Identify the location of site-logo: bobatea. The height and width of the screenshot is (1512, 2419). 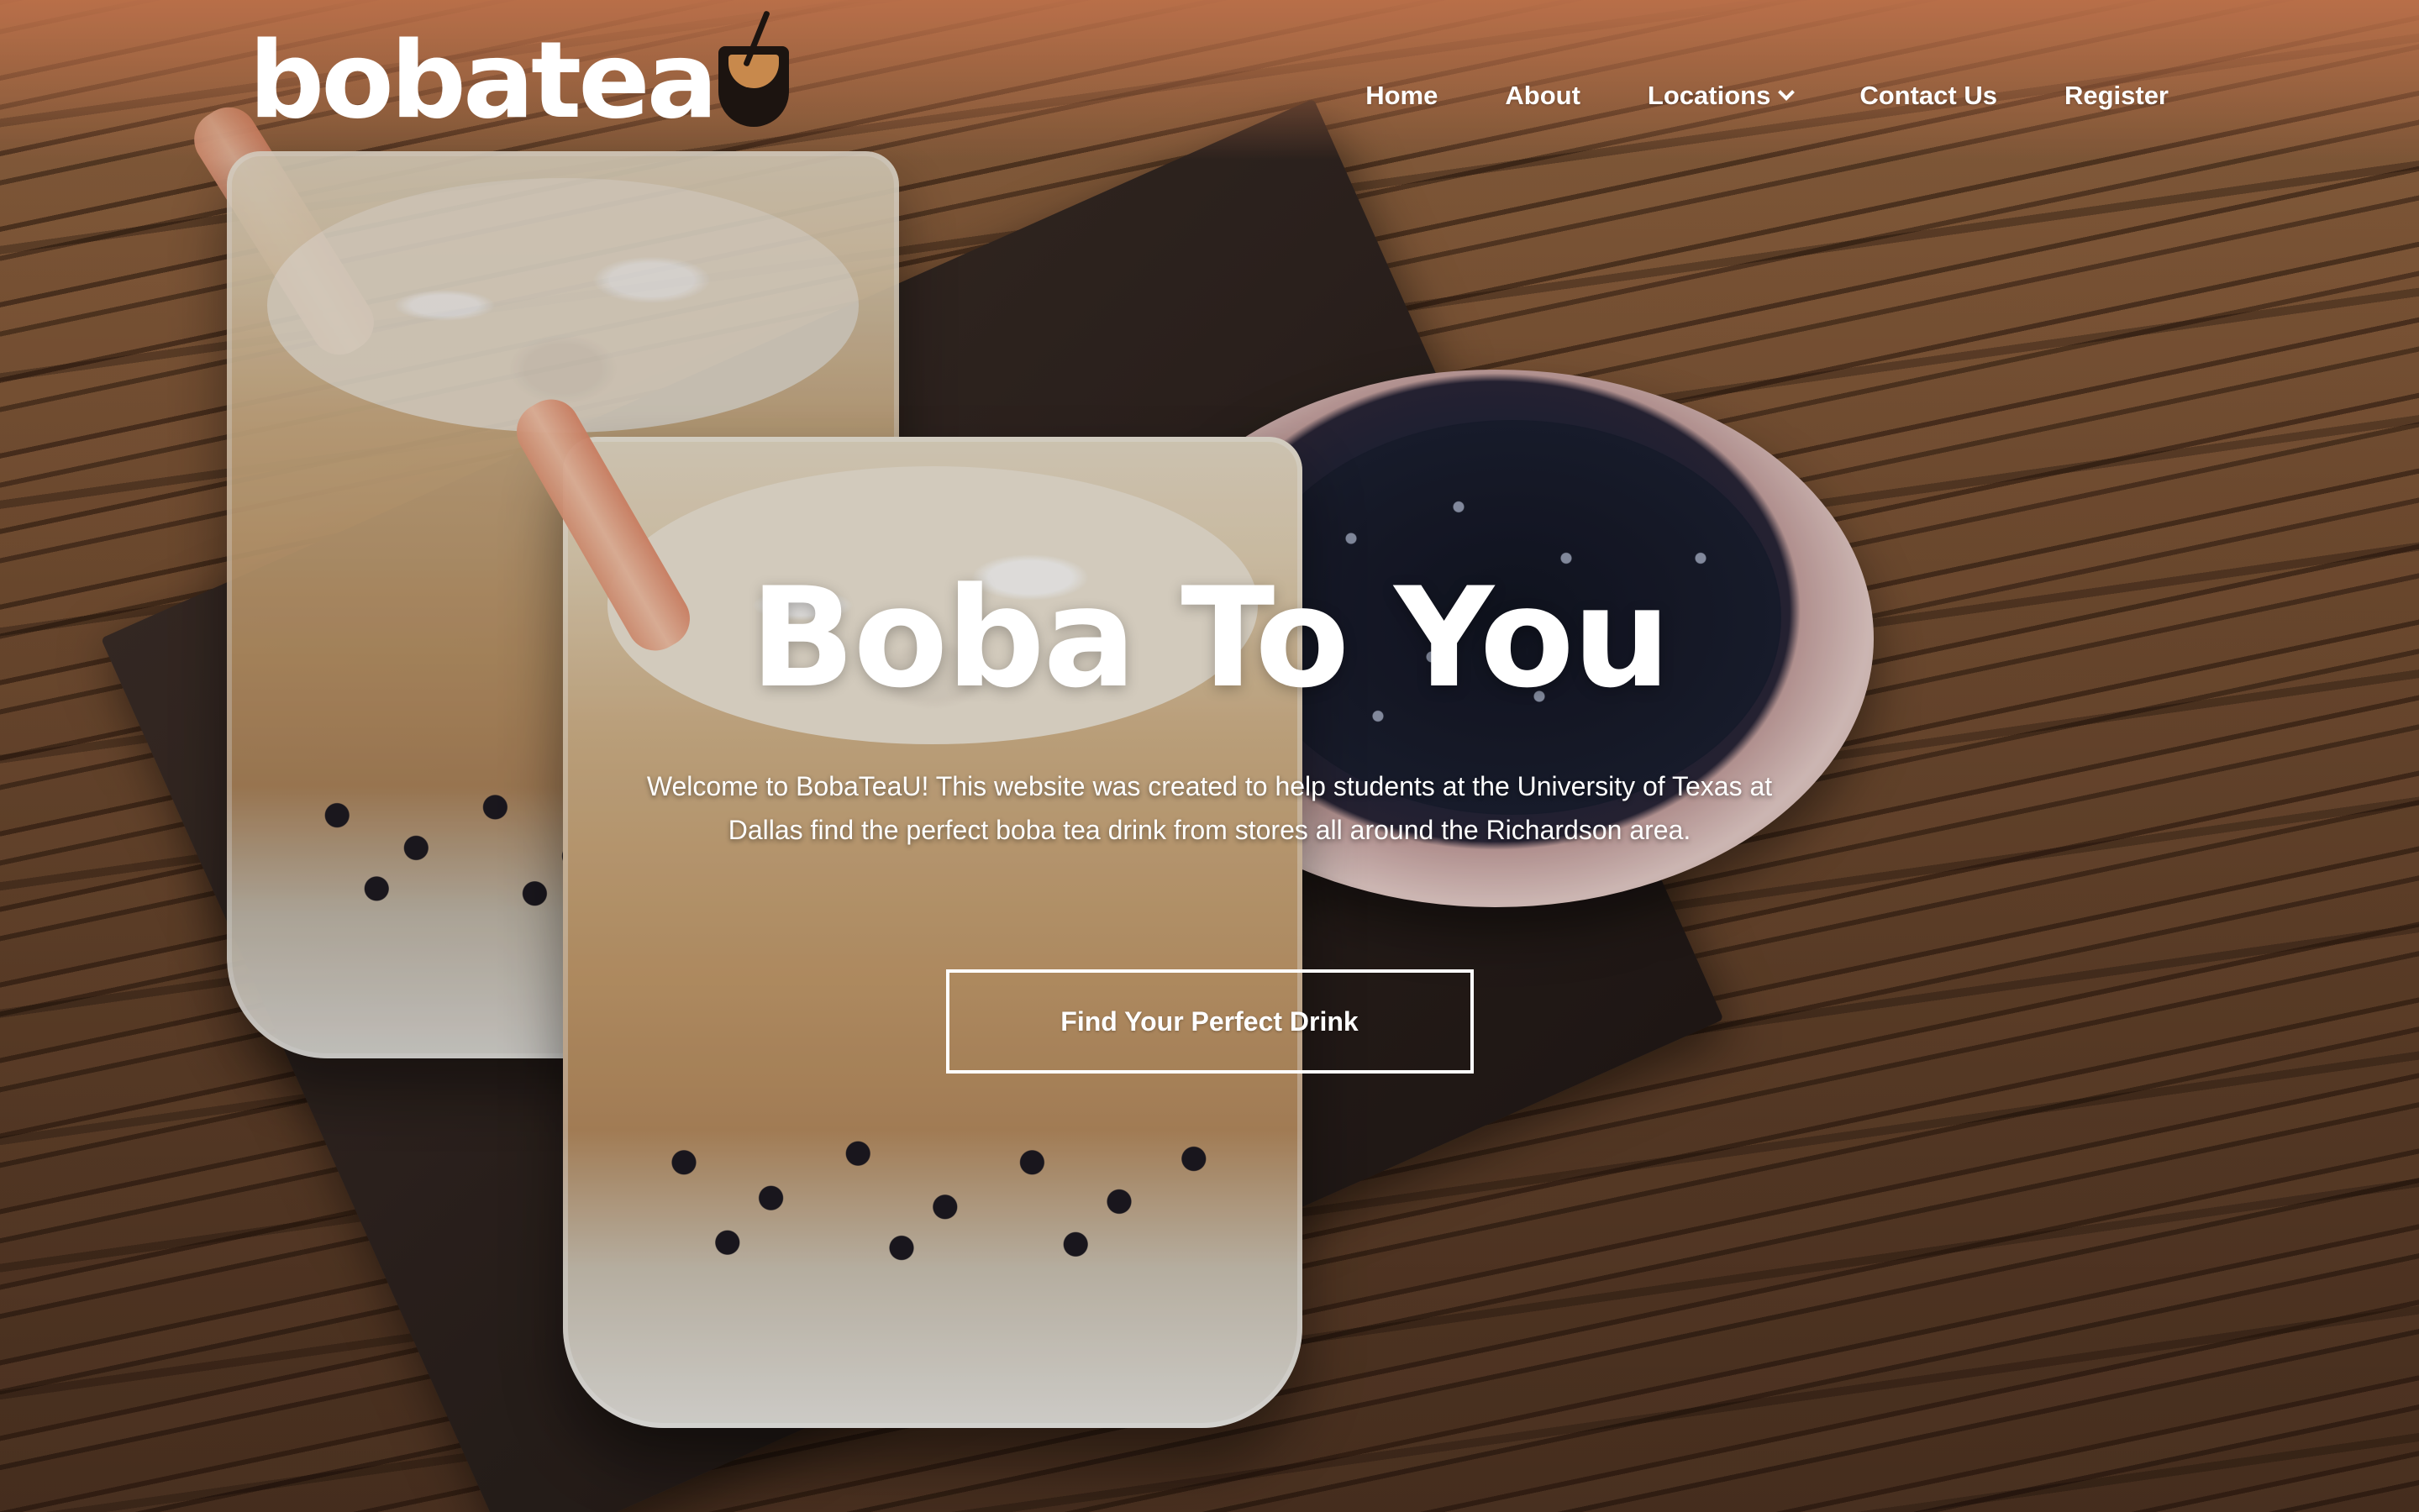
(519, 80).